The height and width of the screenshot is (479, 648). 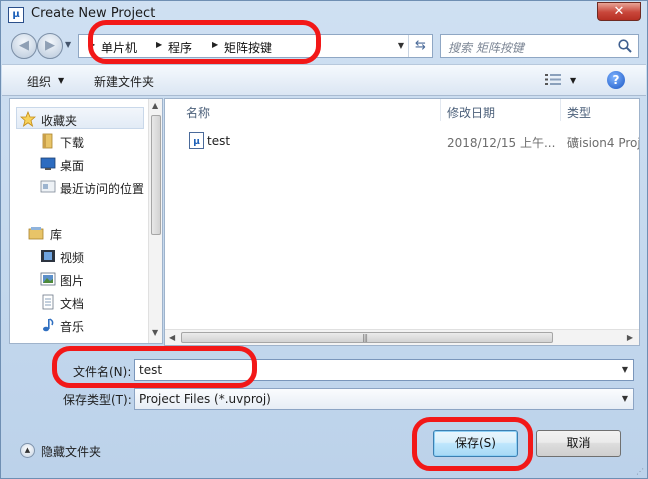 I want to click on view-options-arrow: ▼, so click(x=573, y=80).